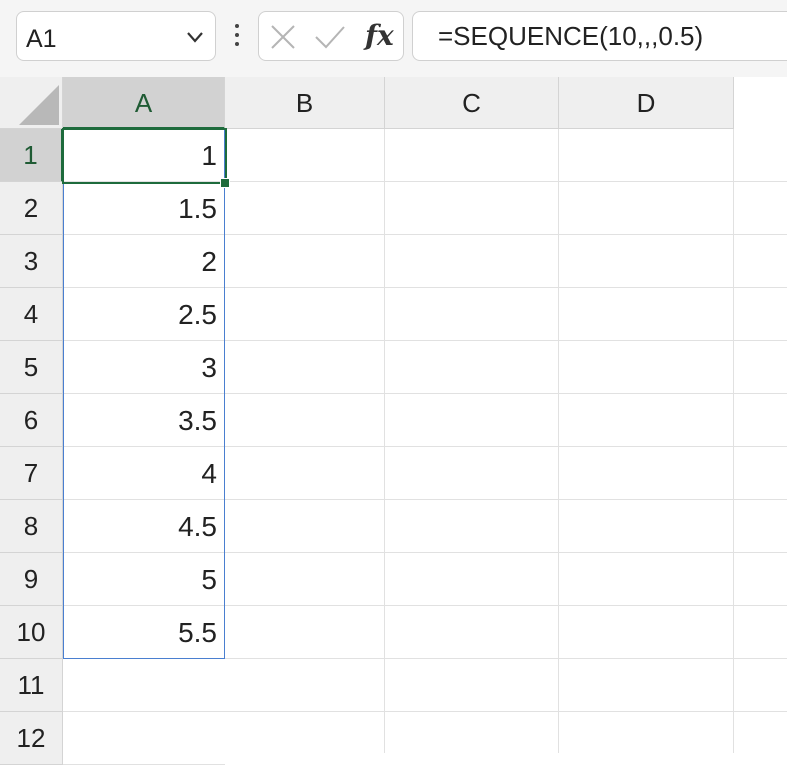  What do you see at coordinates (116, 36) in the screenshot?
I see `name-box: A1` at bounding box center [116, 36].